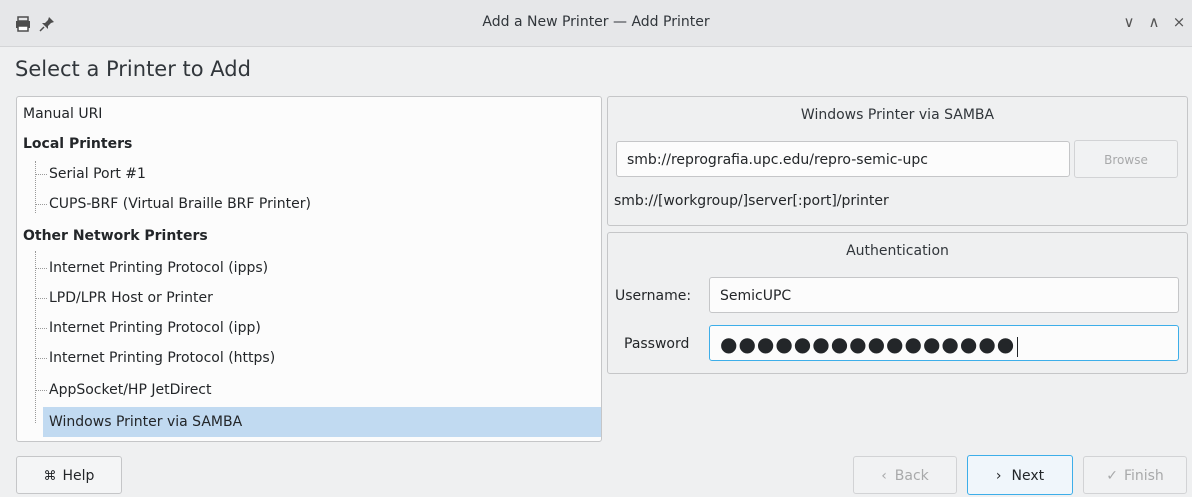  What do you see at coordinates (653, 296) in the screenshot?
I see `username-label: Username:` at bounding box center [653, 296].